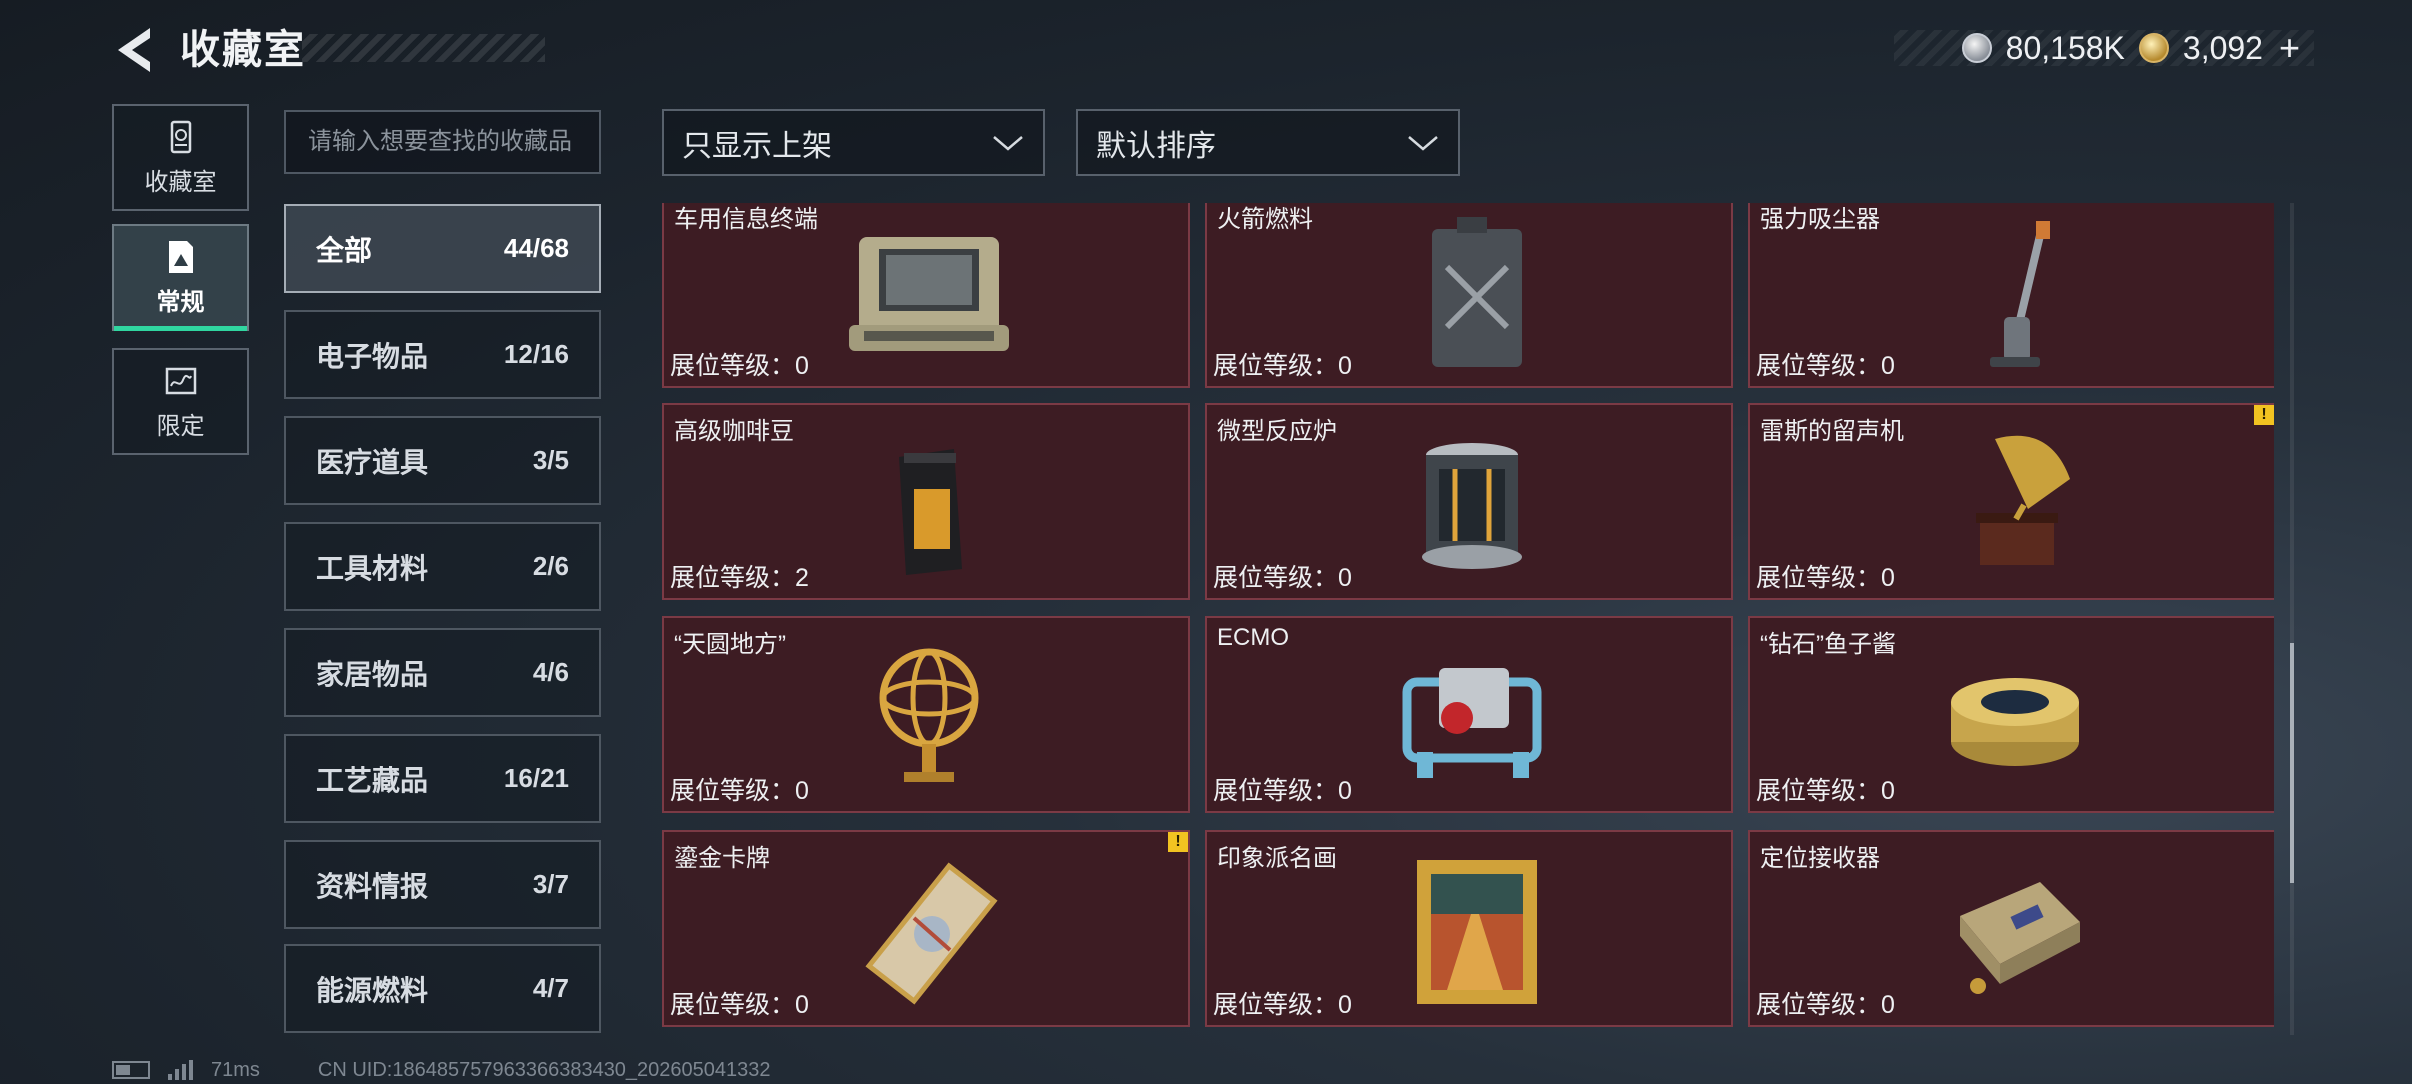 The height and width of the screenshot is (1084, 2412). I want to click on collectible-card: 强力吸尘器 展位等级：0, so click(2011, 295).